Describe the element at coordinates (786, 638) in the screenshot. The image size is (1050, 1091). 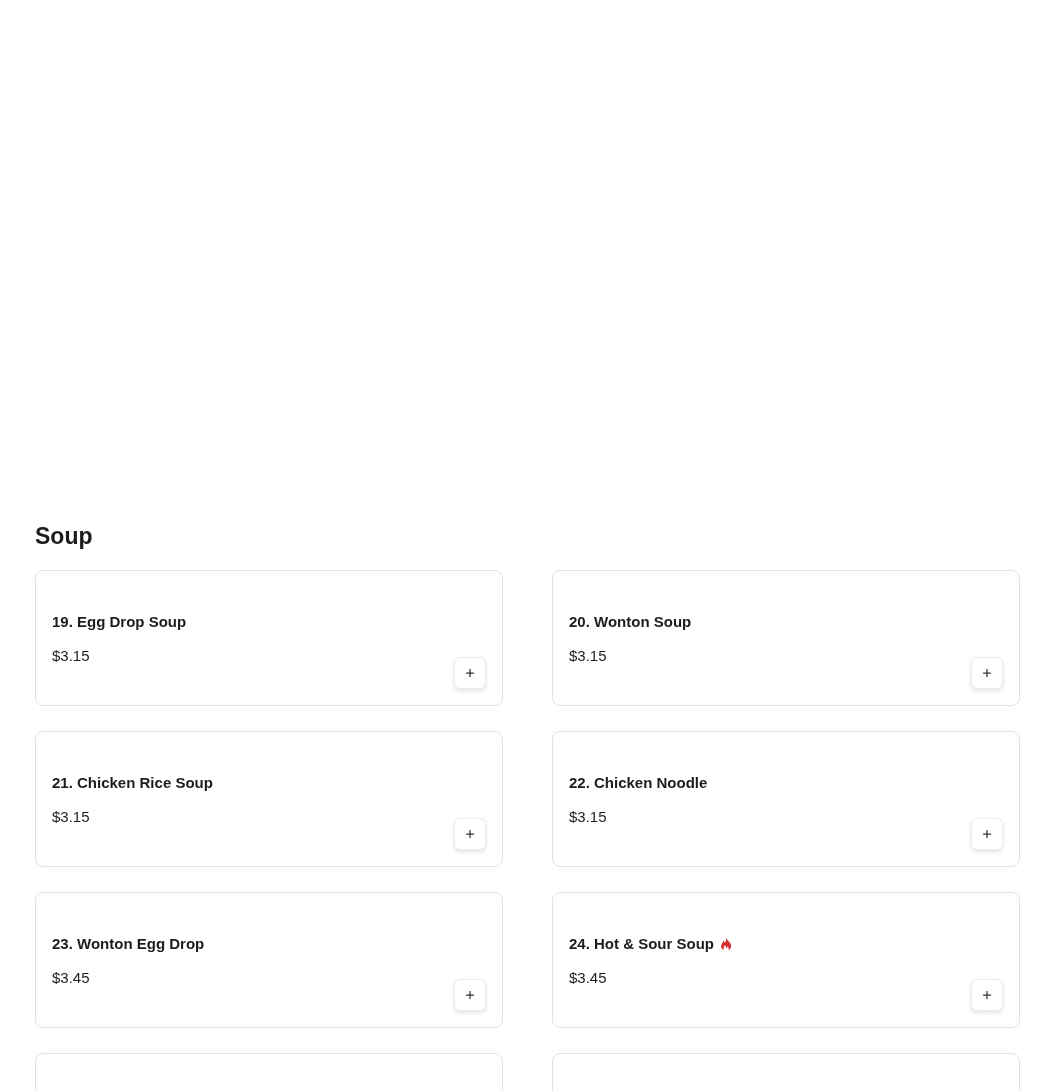
I see `menu-item-card: 20. Wonton Soup $3.15` at that location.